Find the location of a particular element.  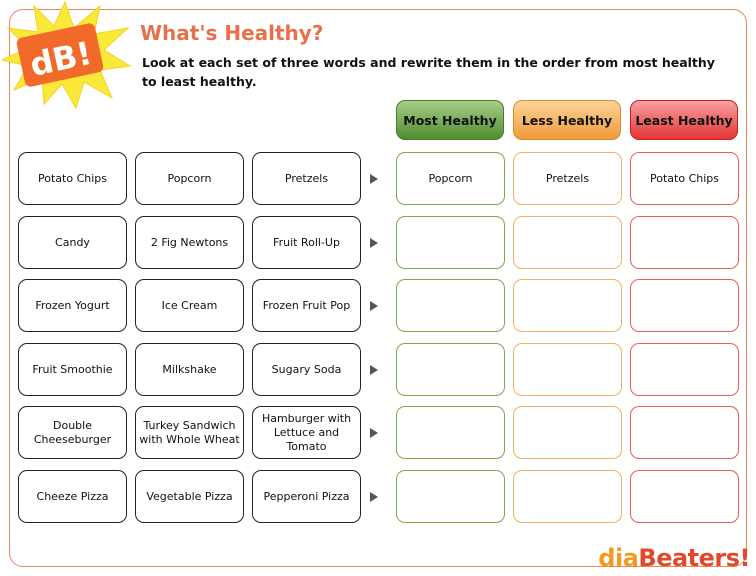

header-least-healthy: Least Healthy is located at coordinates (684, 120).